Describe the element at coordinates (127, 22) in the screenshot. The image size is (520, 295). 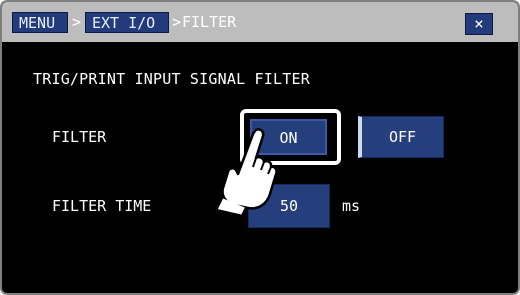
I see `breadcrumb-ext-io: EXT I/O` at that location.